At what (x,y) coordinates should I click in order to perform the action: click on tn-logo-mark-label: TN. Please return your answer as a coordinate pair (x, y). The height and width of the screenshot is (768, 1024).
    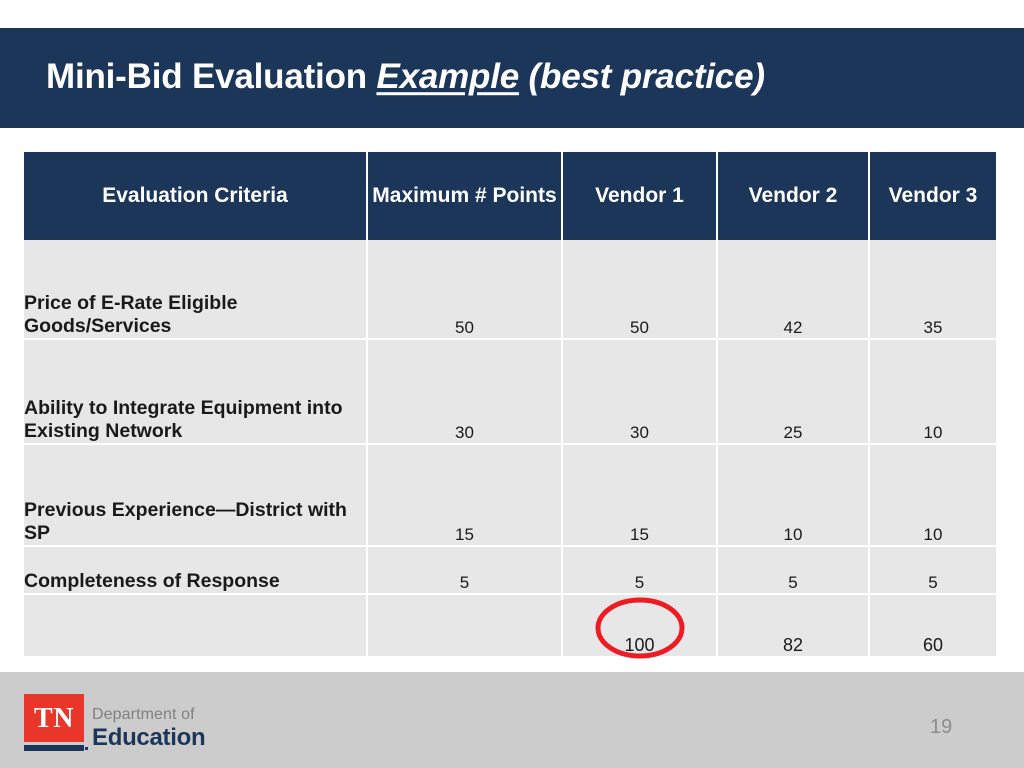
    Looking at the image, I should click on (54, 718).